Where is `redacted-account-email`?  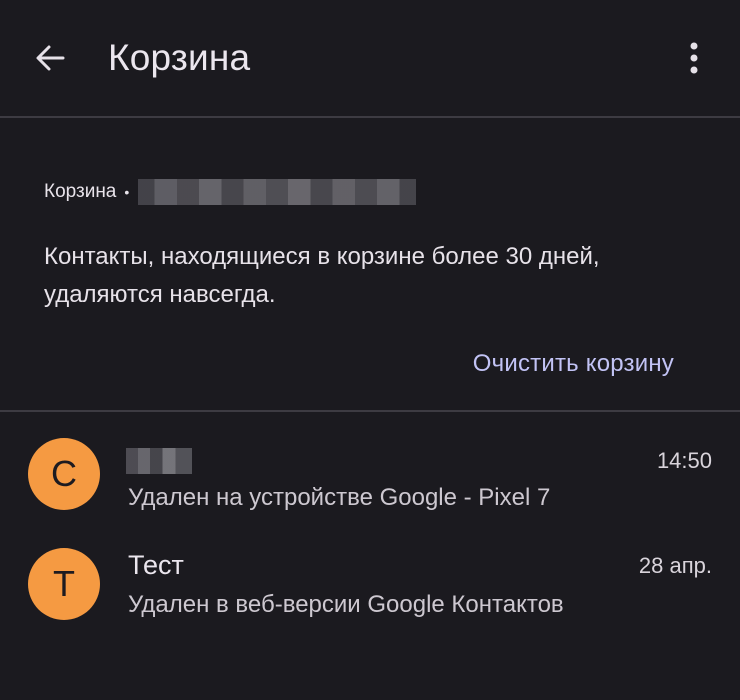 redacted-account-email is located at coordinates (277, 192).